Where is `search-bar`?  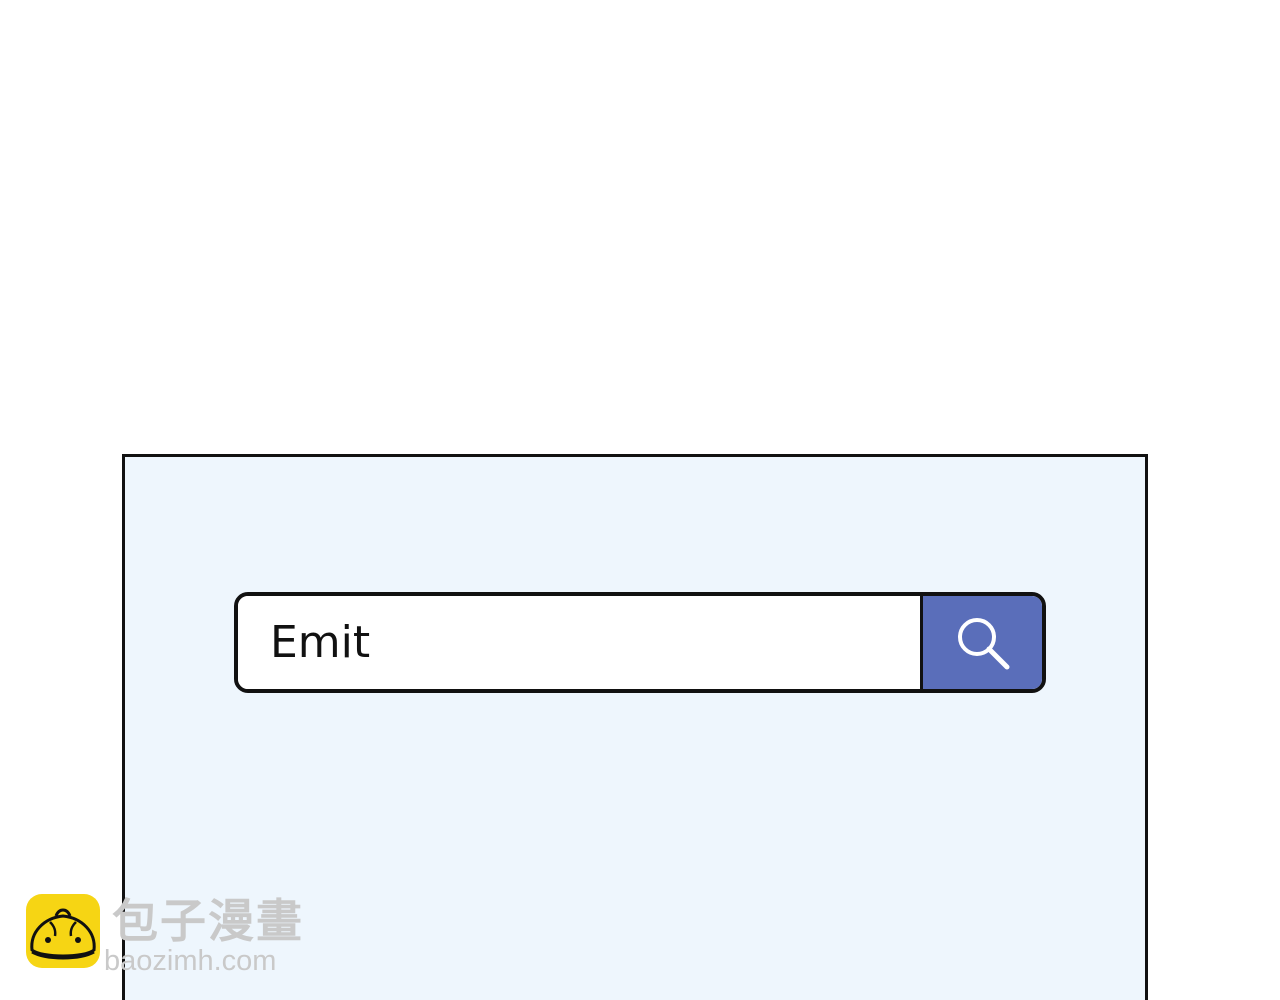 search-bar is located at coordinates (640, 642).